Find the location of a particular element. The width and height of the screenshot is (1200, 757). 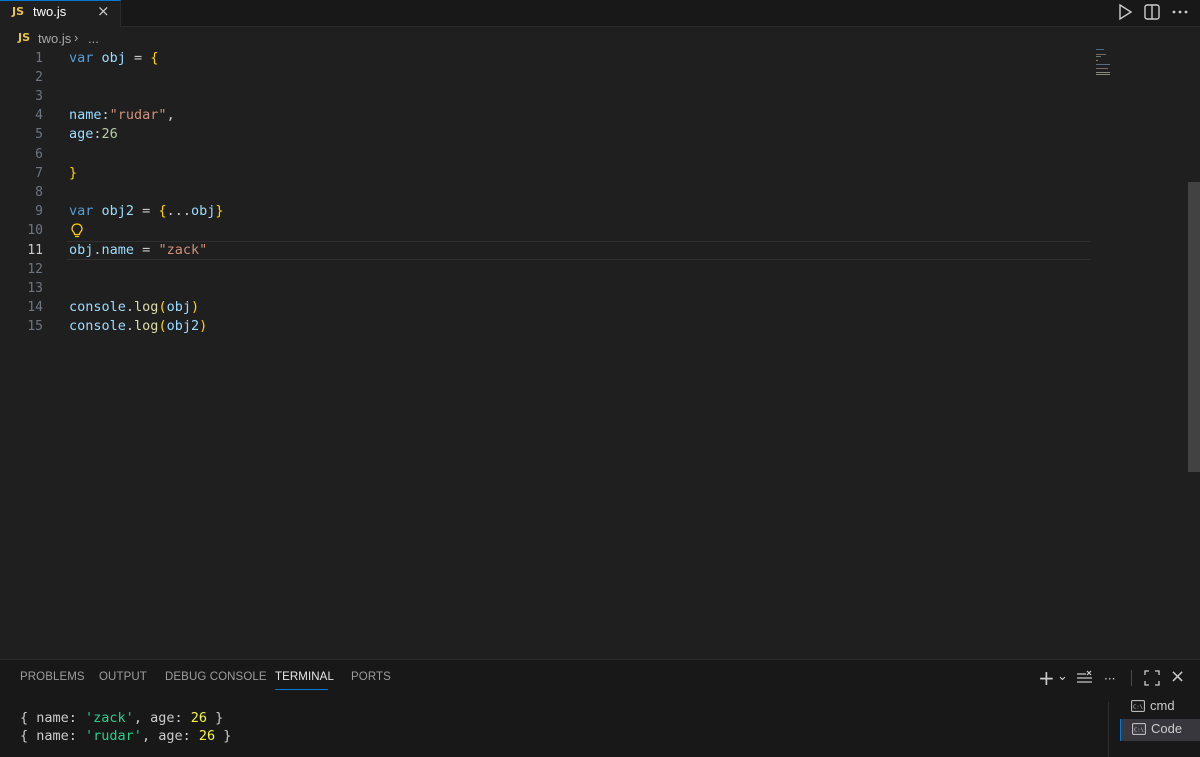

code-token: console is located at coordinates (97, 326).